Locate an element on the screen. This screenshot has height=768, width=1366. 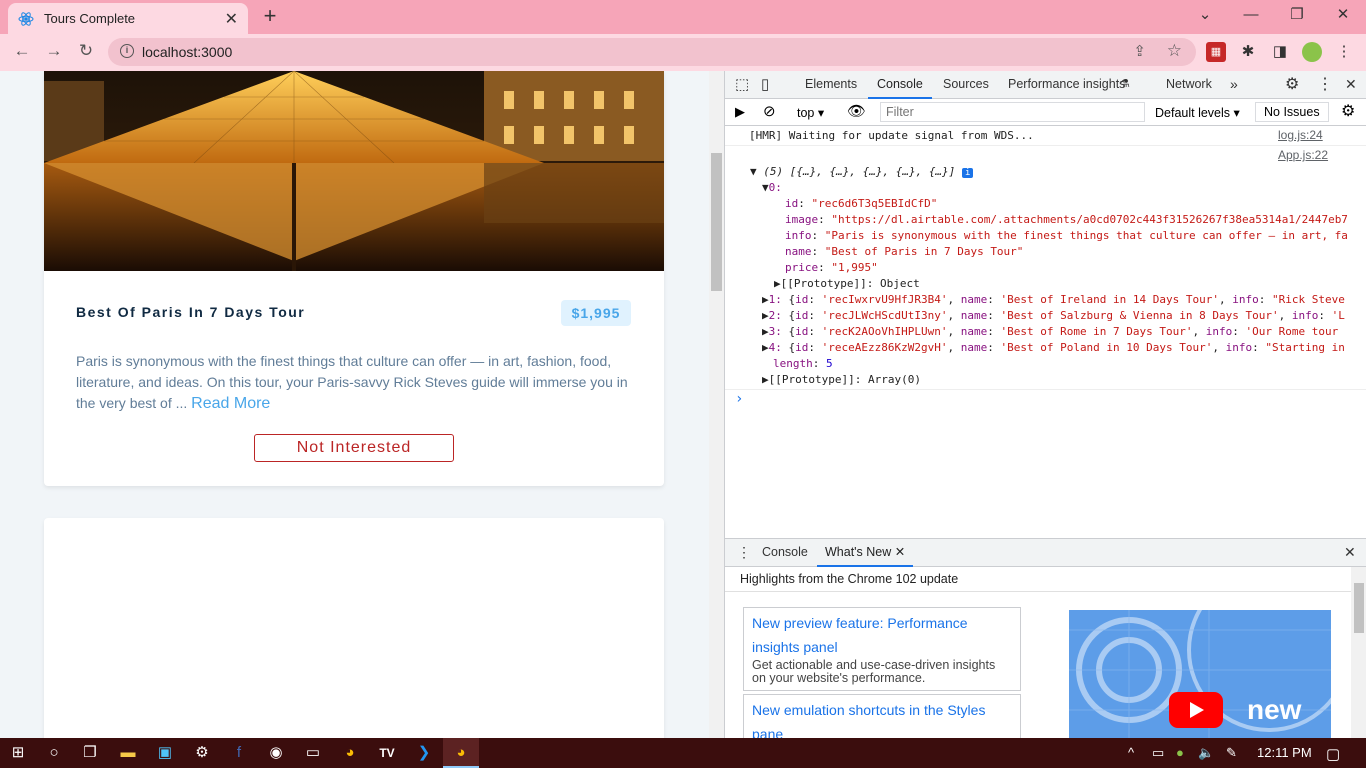
new-tab-button: + is located at coordinates (270, 17).